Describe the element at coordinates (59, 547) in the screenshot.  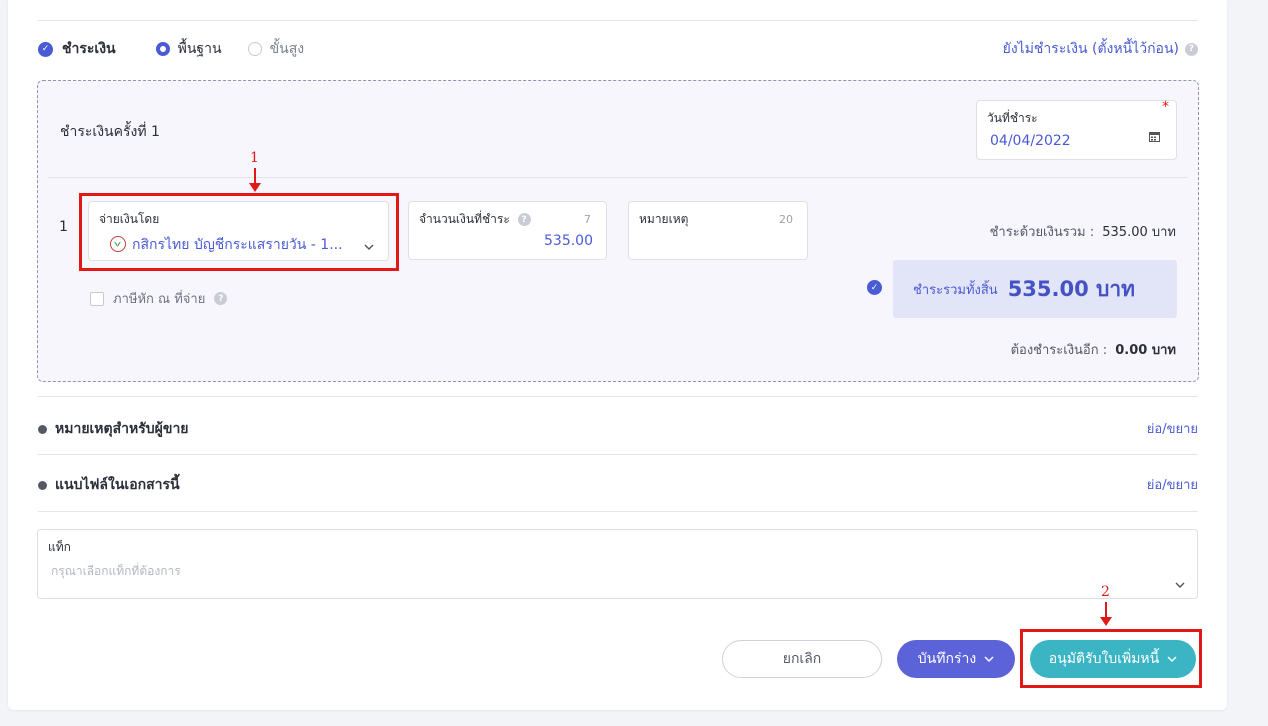
I see `tag-label: แท็ก` at that location.